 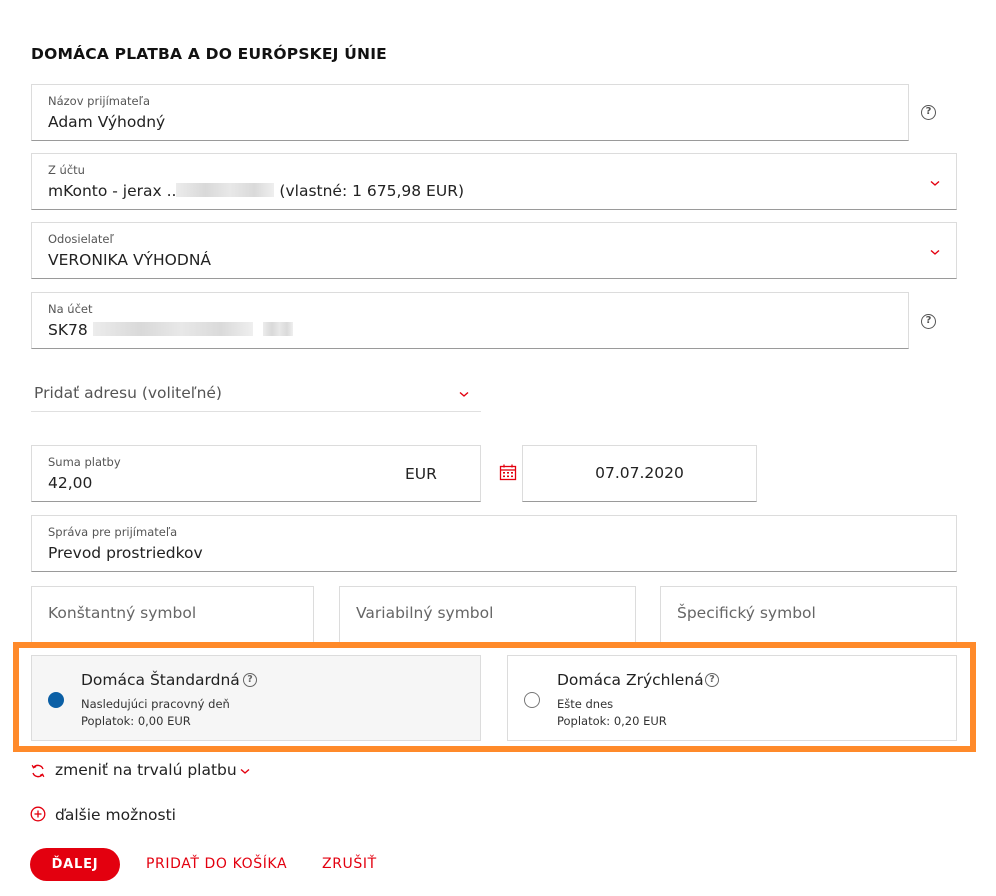 I want to click on specific-symbol-input: Špecifický symbol, so click(x=808, y=614).